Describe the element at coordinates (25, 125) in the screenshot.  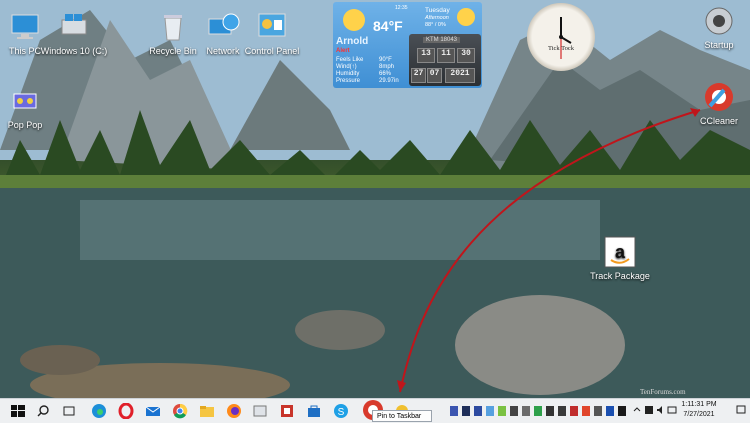
I see `desktop-icon-label: Pop Pop` at that location.